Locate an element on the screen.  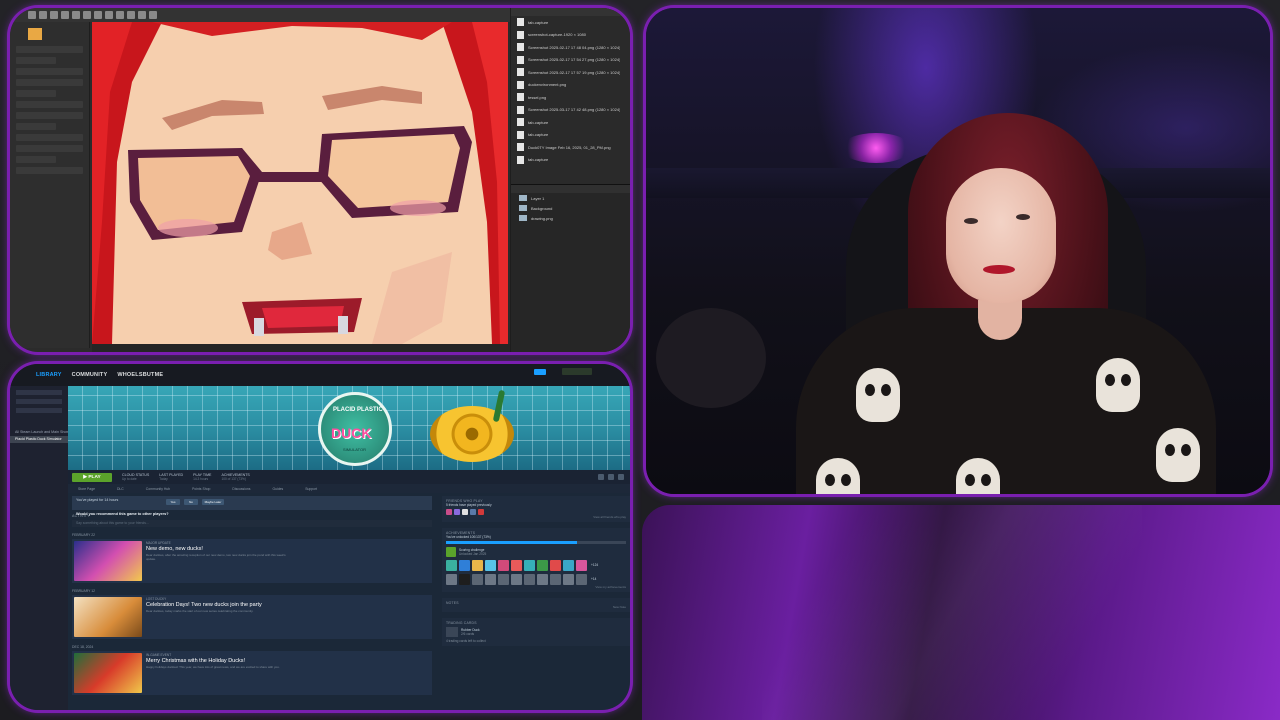
fill-tool-icon is located at coordinates (109, 15).